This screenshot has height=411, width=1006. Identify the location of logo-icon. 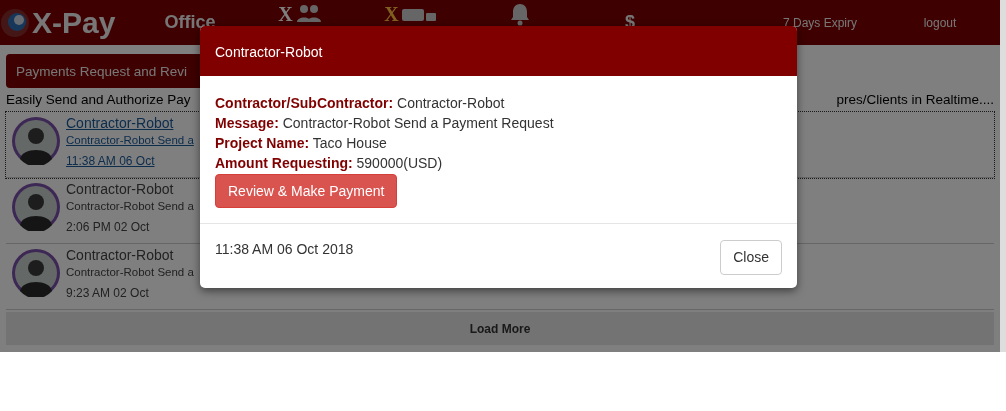
(15, 22).